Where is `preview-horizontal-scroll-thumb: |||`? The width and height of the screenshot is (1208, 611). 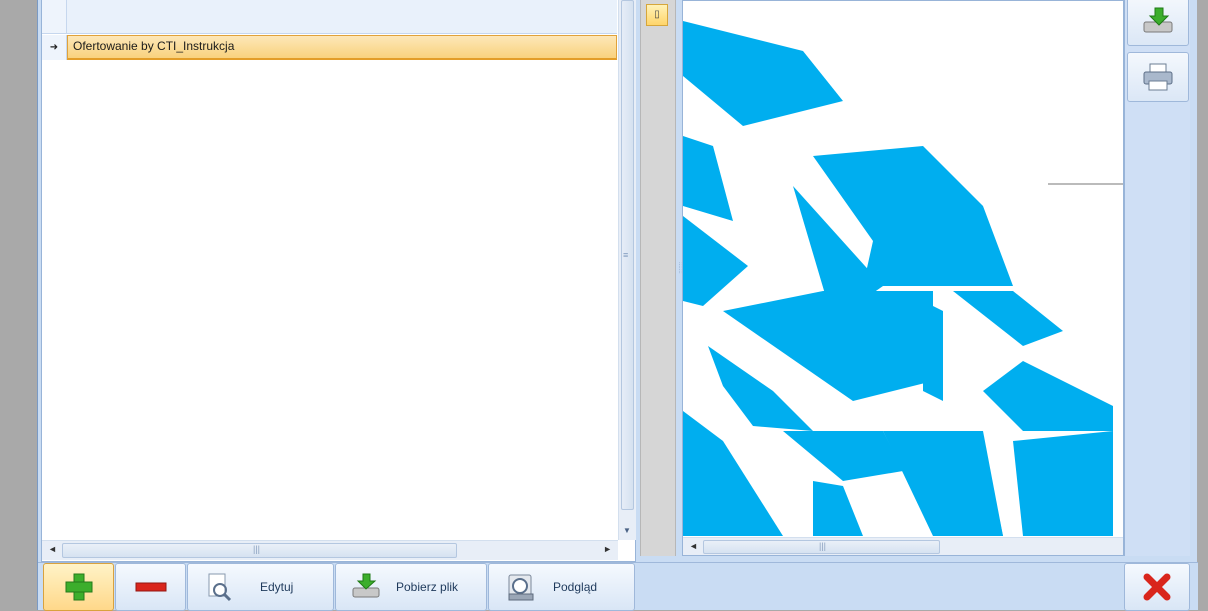
preview-horizontal-scroll-thumb: ||| is located at coordinates (821, 547).